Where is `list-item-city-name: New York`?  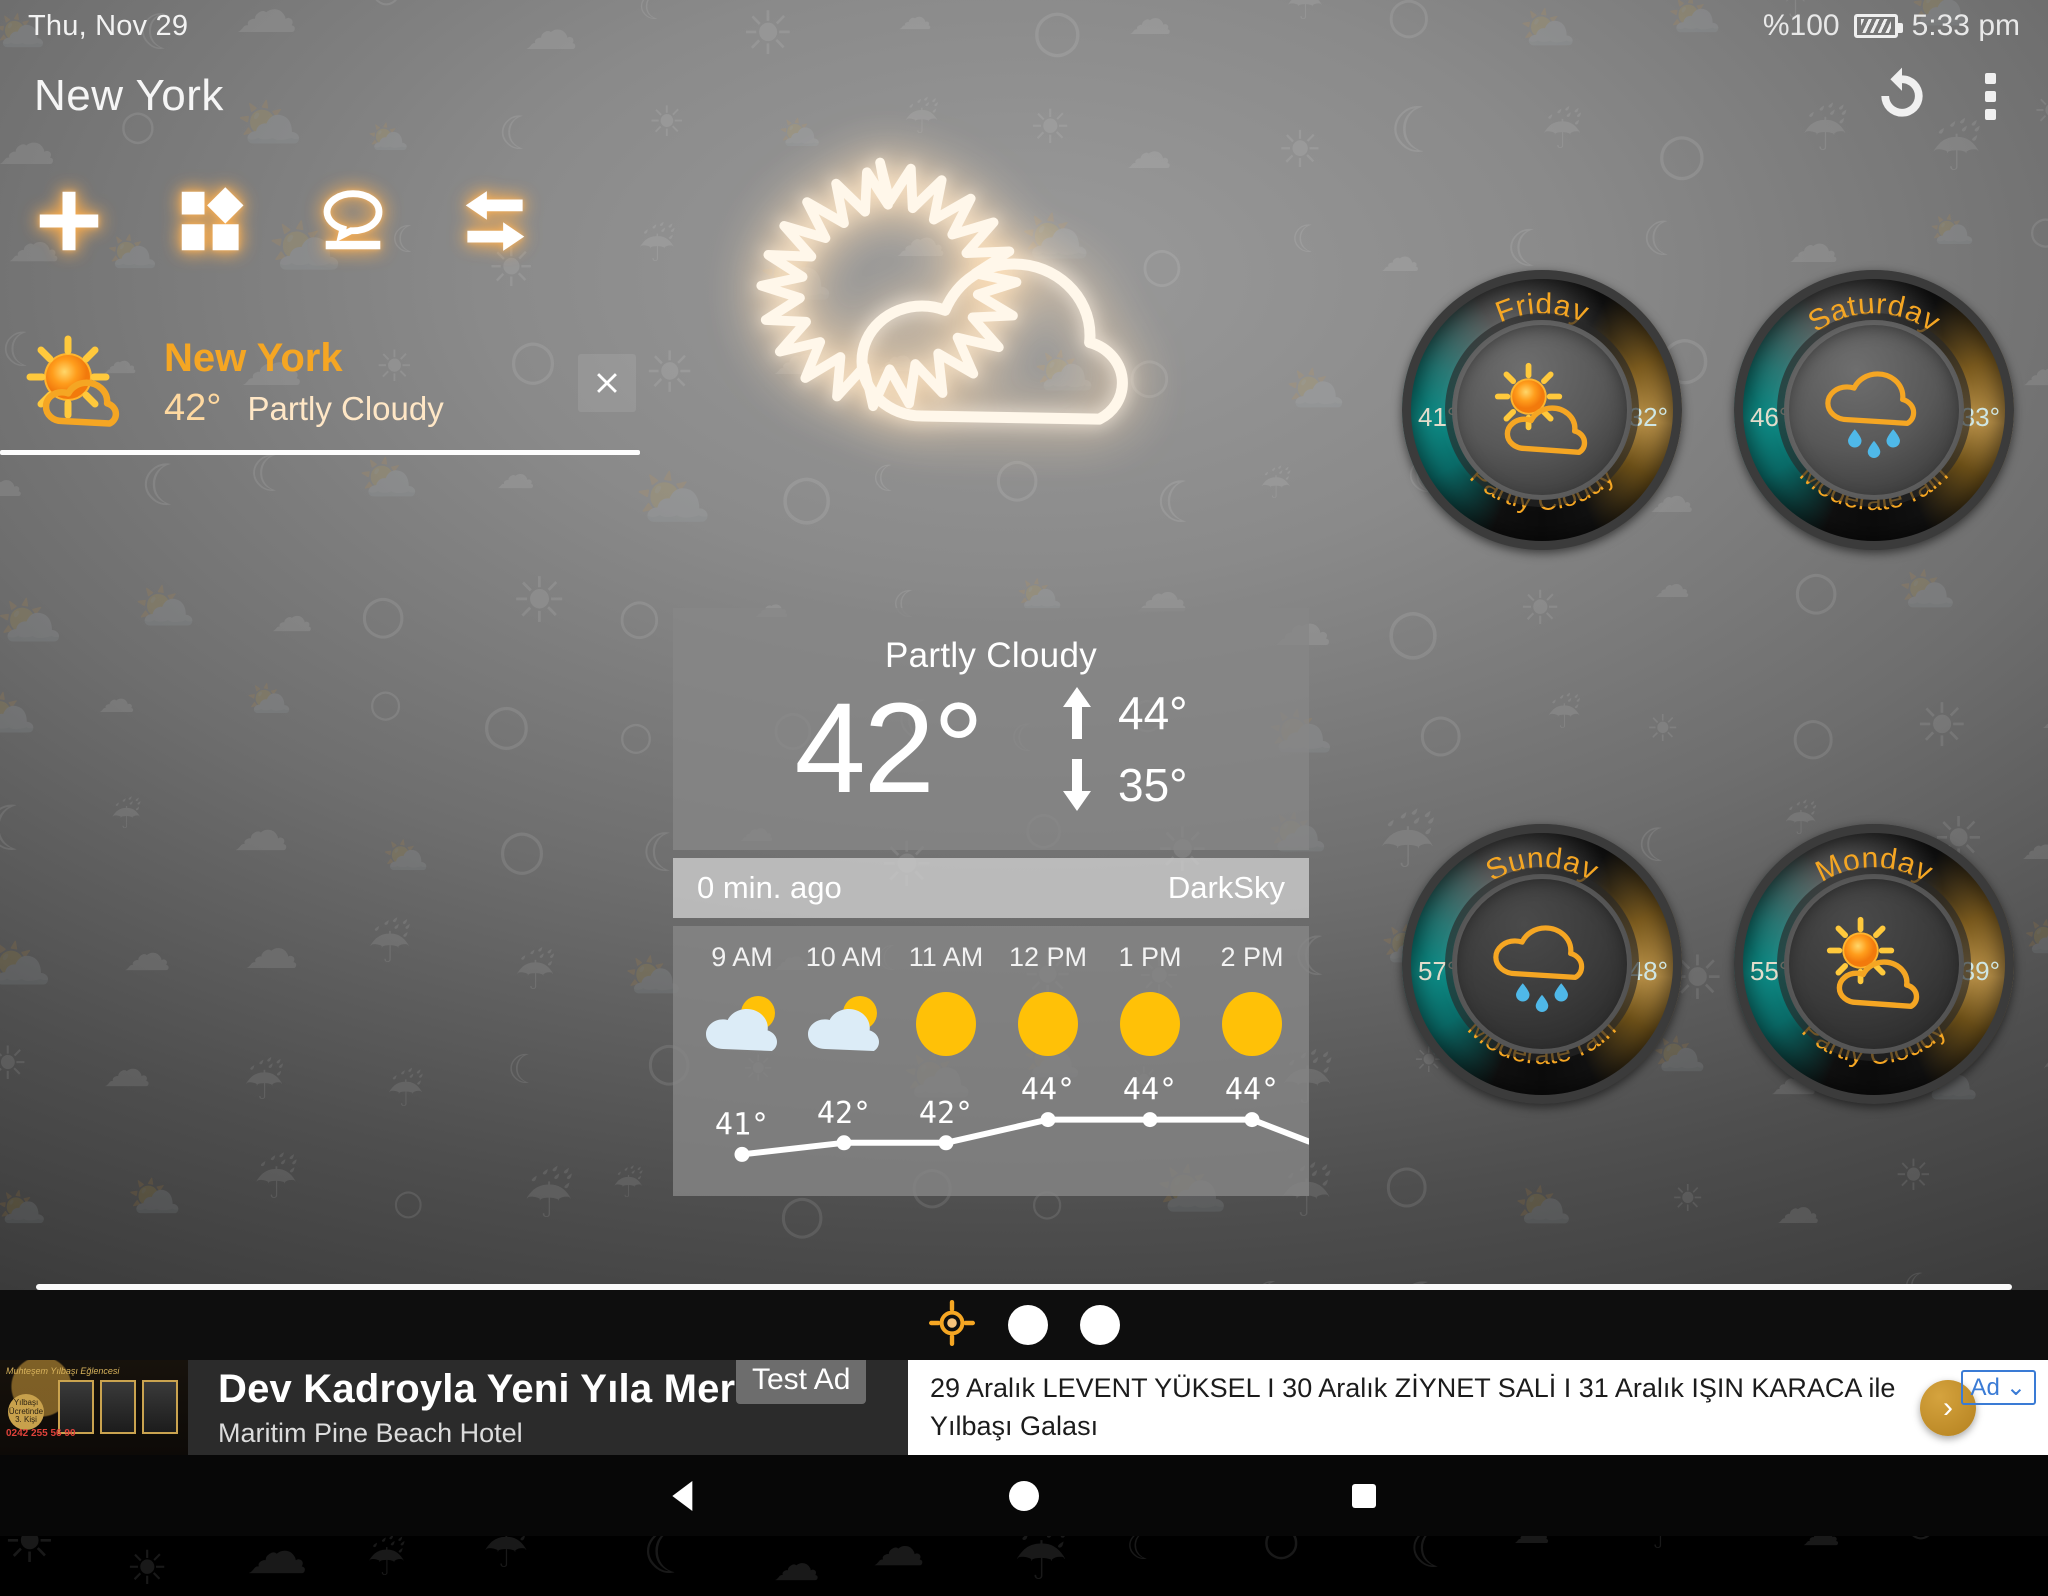 list-item-city-name: New York is located at coordinates (253, 357).